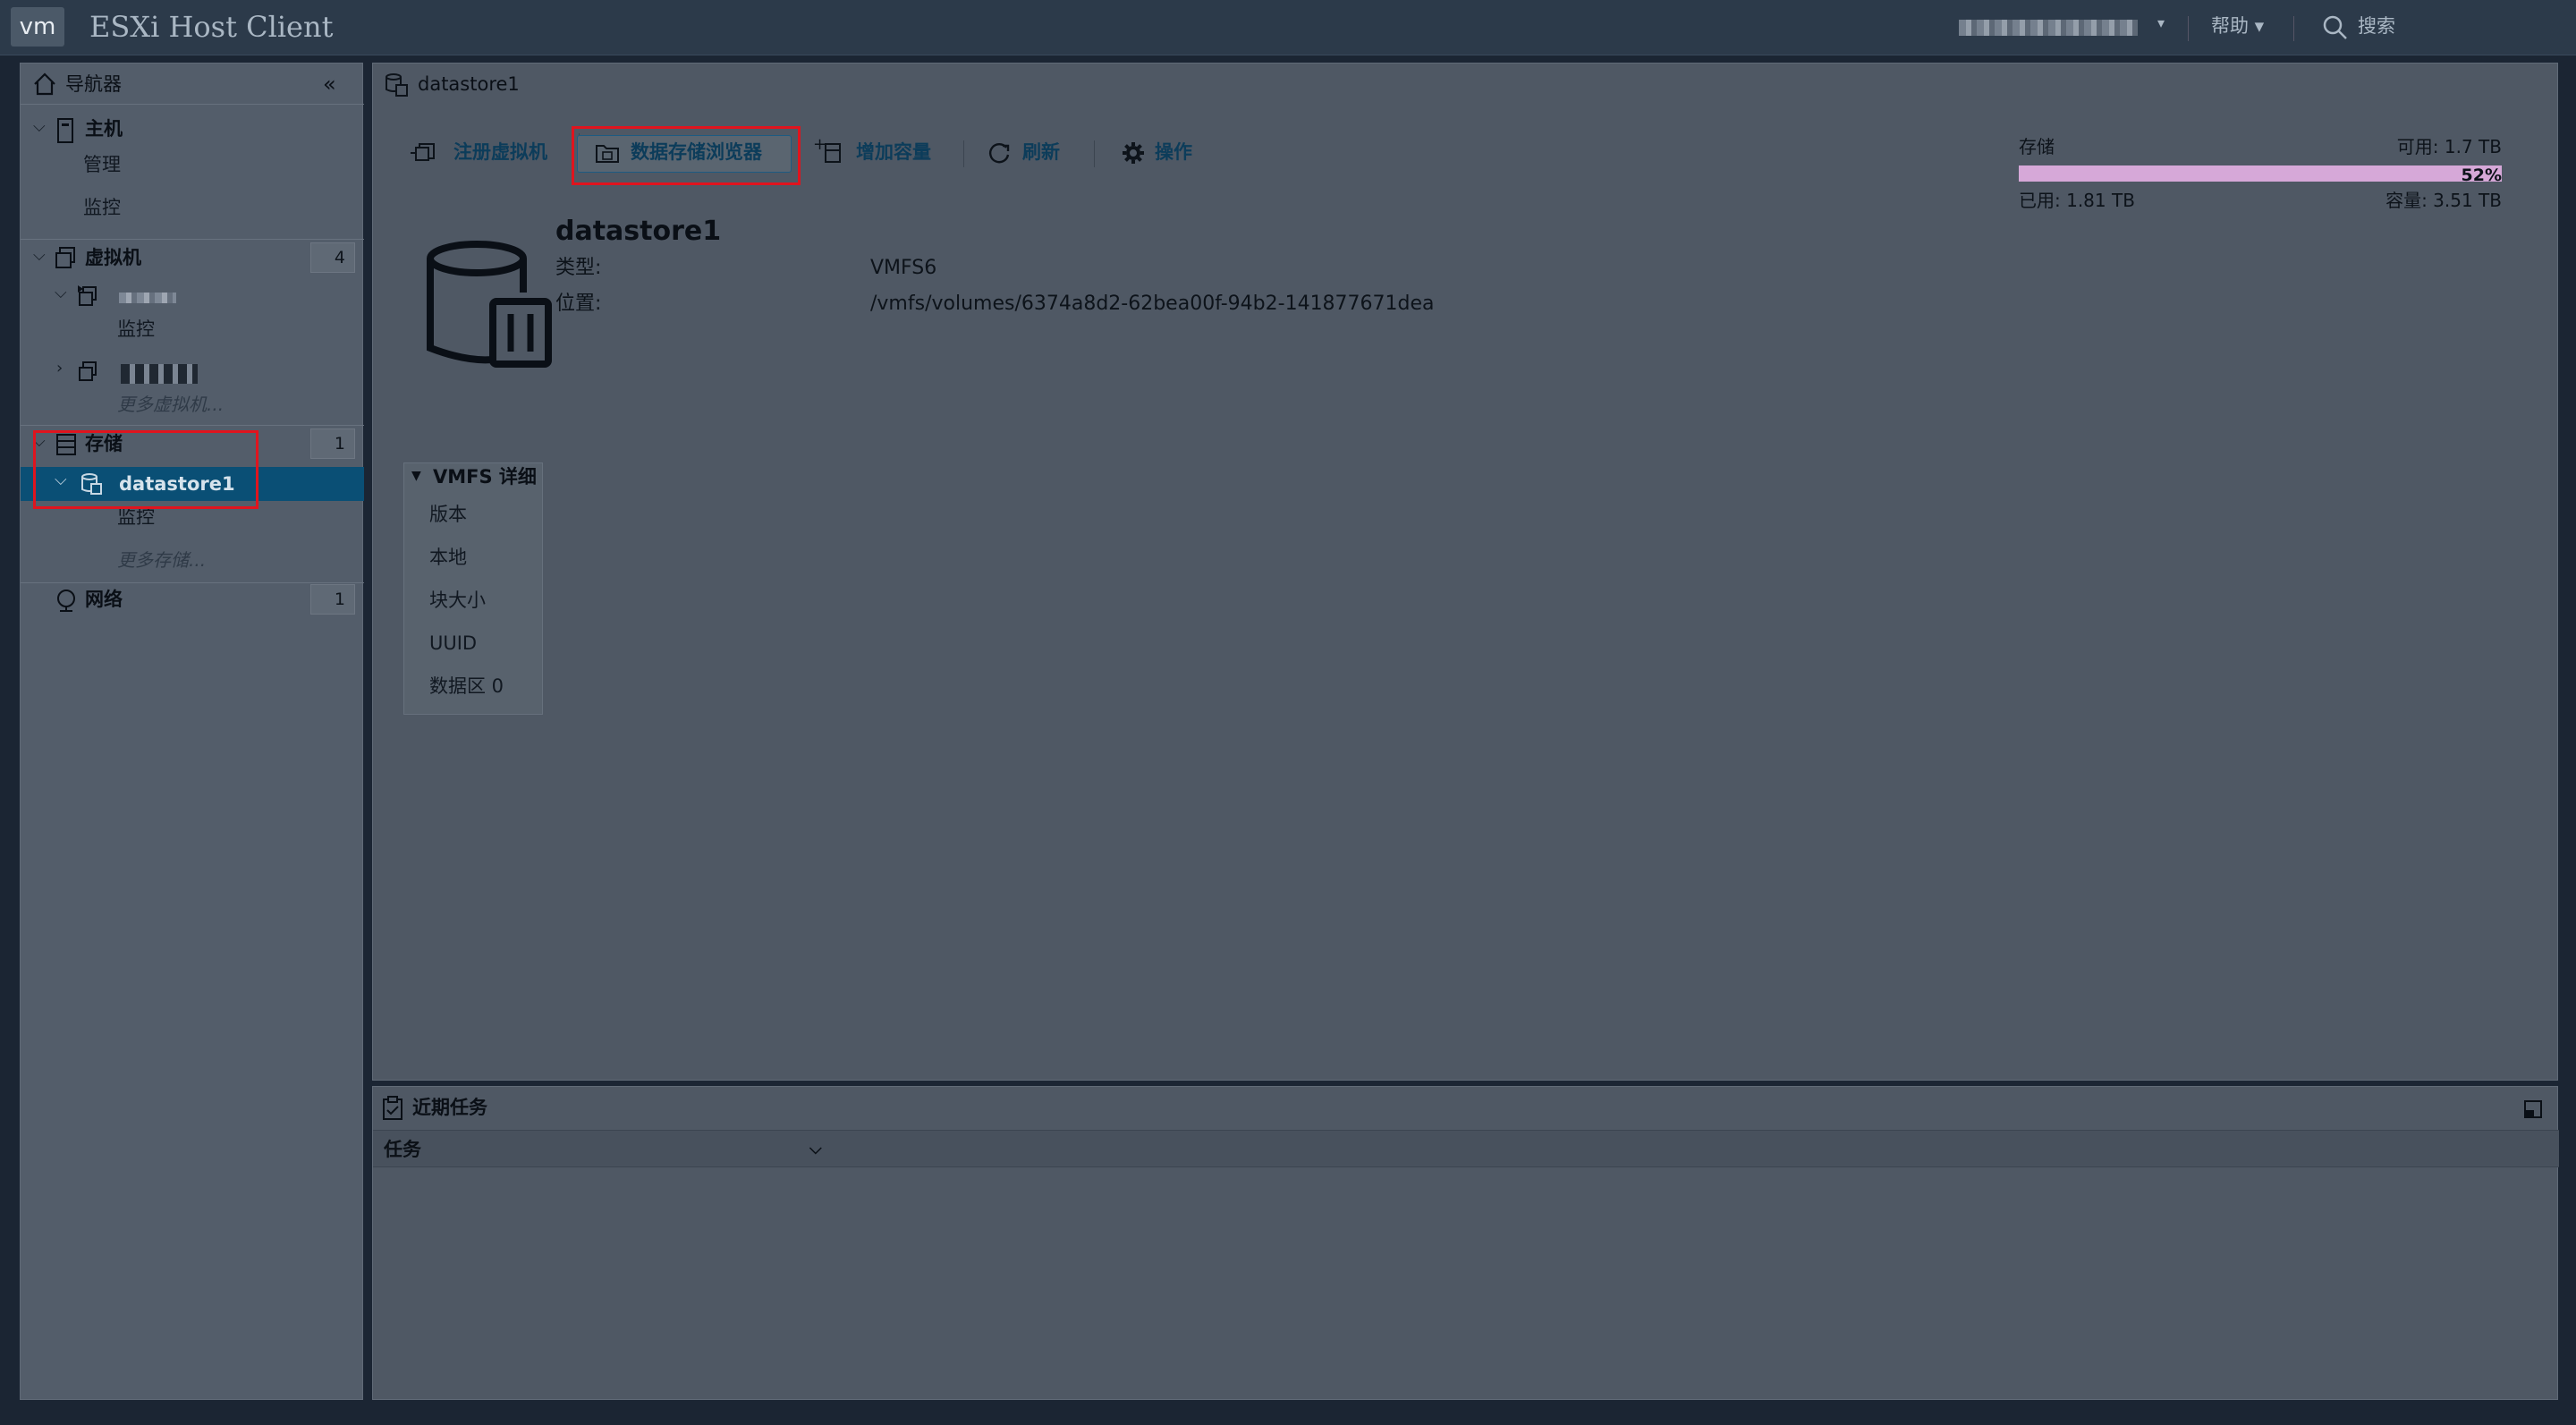 The width and height of the screenshot is (2576, 1425). I want to click on search-label: 搜索, so click(2376, 26).